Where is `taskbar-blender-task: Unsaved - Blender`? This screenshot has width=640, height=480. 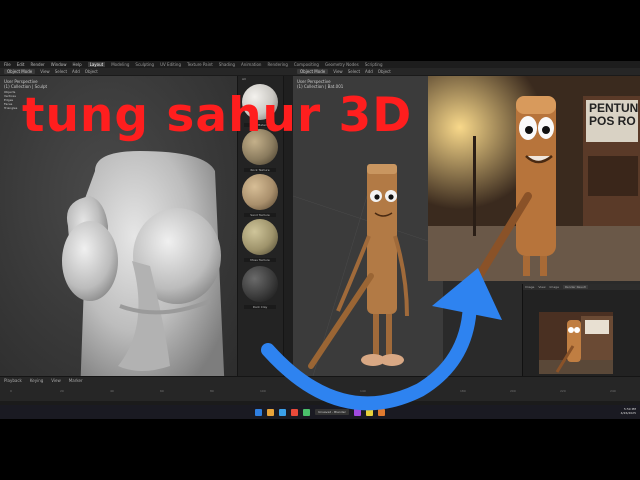
taskbar-blender-task: Unsaved - Blender is located at coordinates (332, 412).